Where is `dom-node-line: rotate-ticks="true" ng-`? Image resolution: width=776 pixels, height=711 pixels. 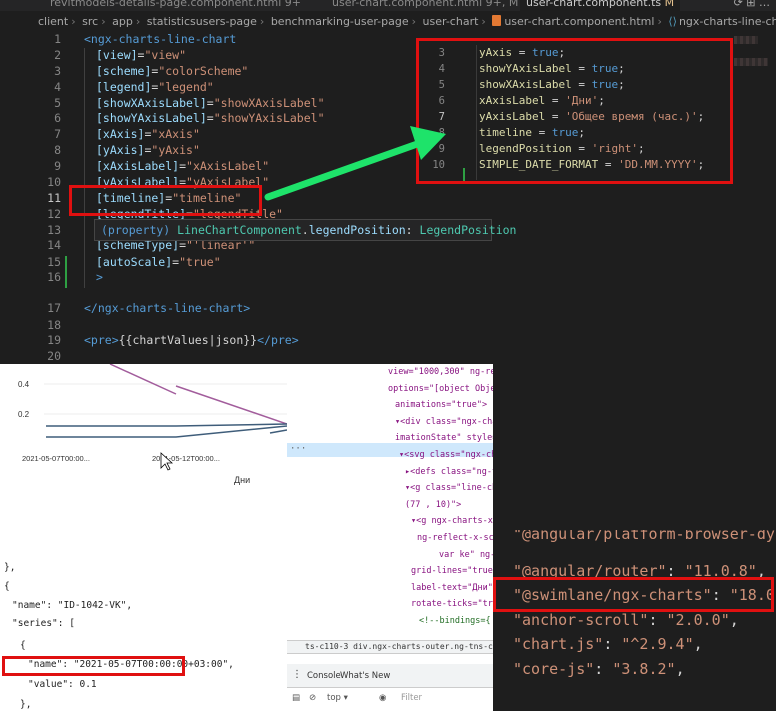
dom-node-line: rotate-ticks="true" ng- is located at coordinates (452, 604).